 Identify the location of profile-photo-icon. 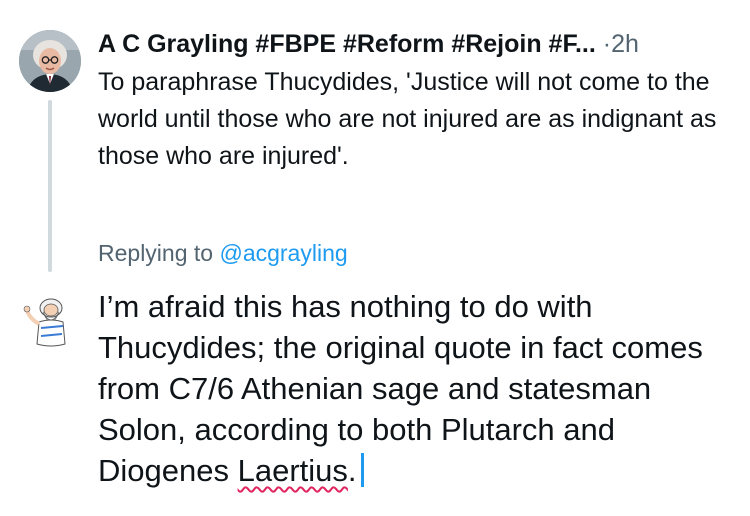
(50, 61).